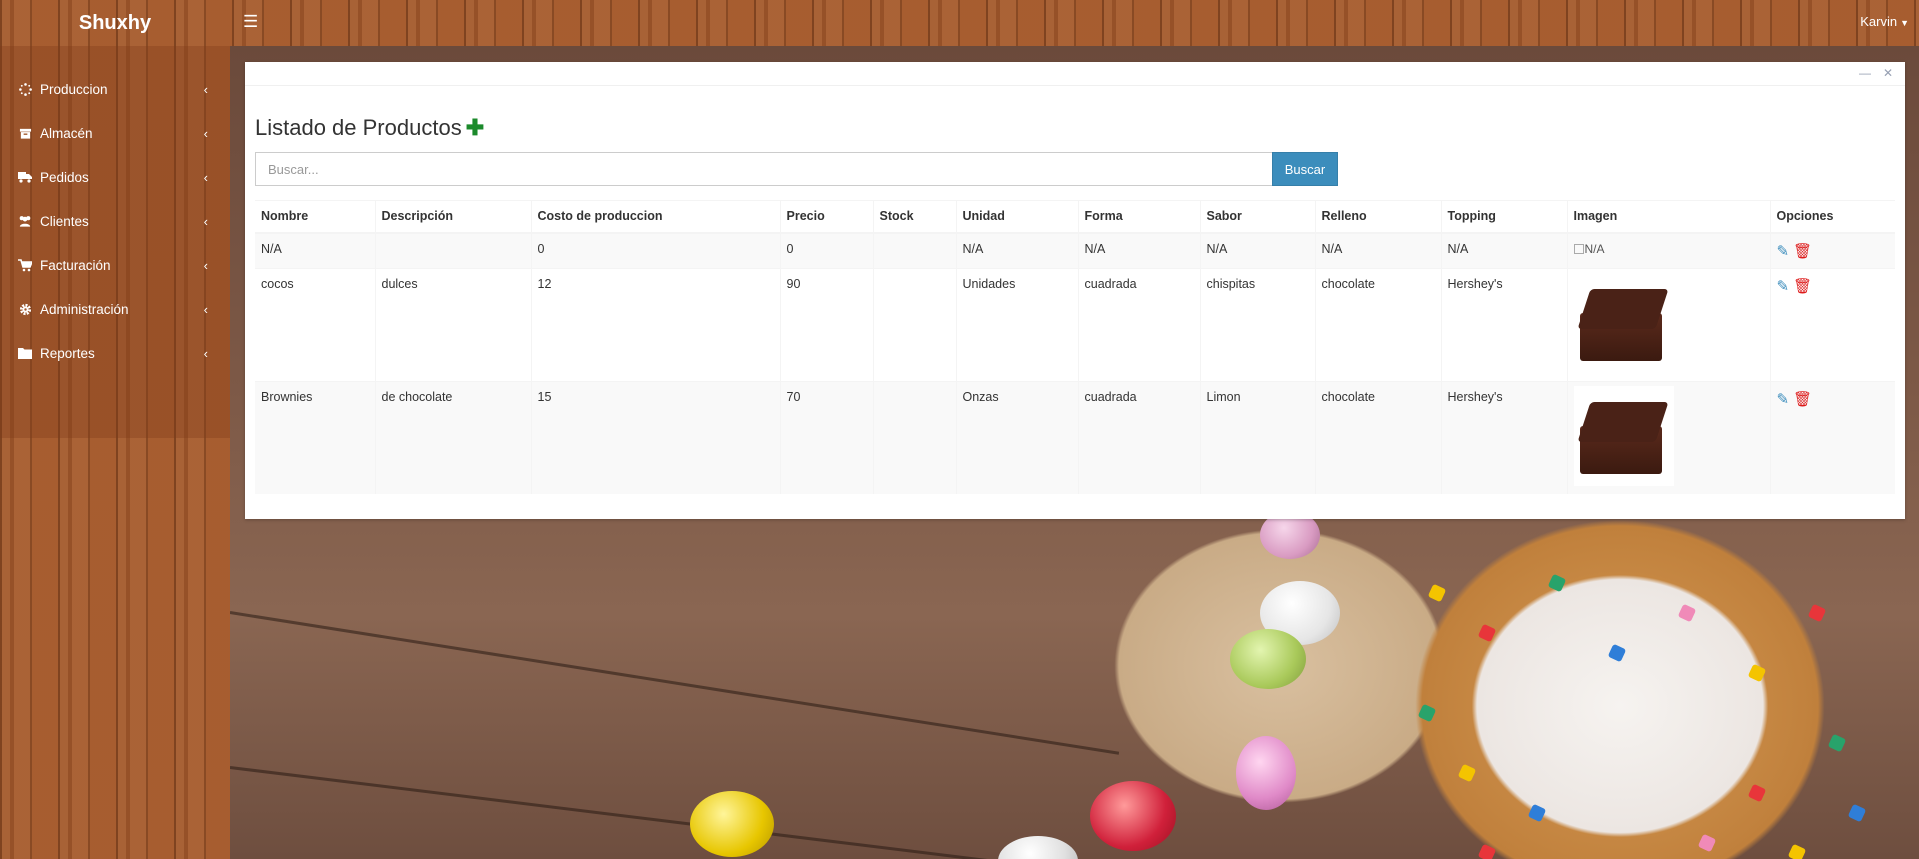 The height and width of the screenshot is (859, 1919). I want to click on search-form: Buscar, so click(796, 169).